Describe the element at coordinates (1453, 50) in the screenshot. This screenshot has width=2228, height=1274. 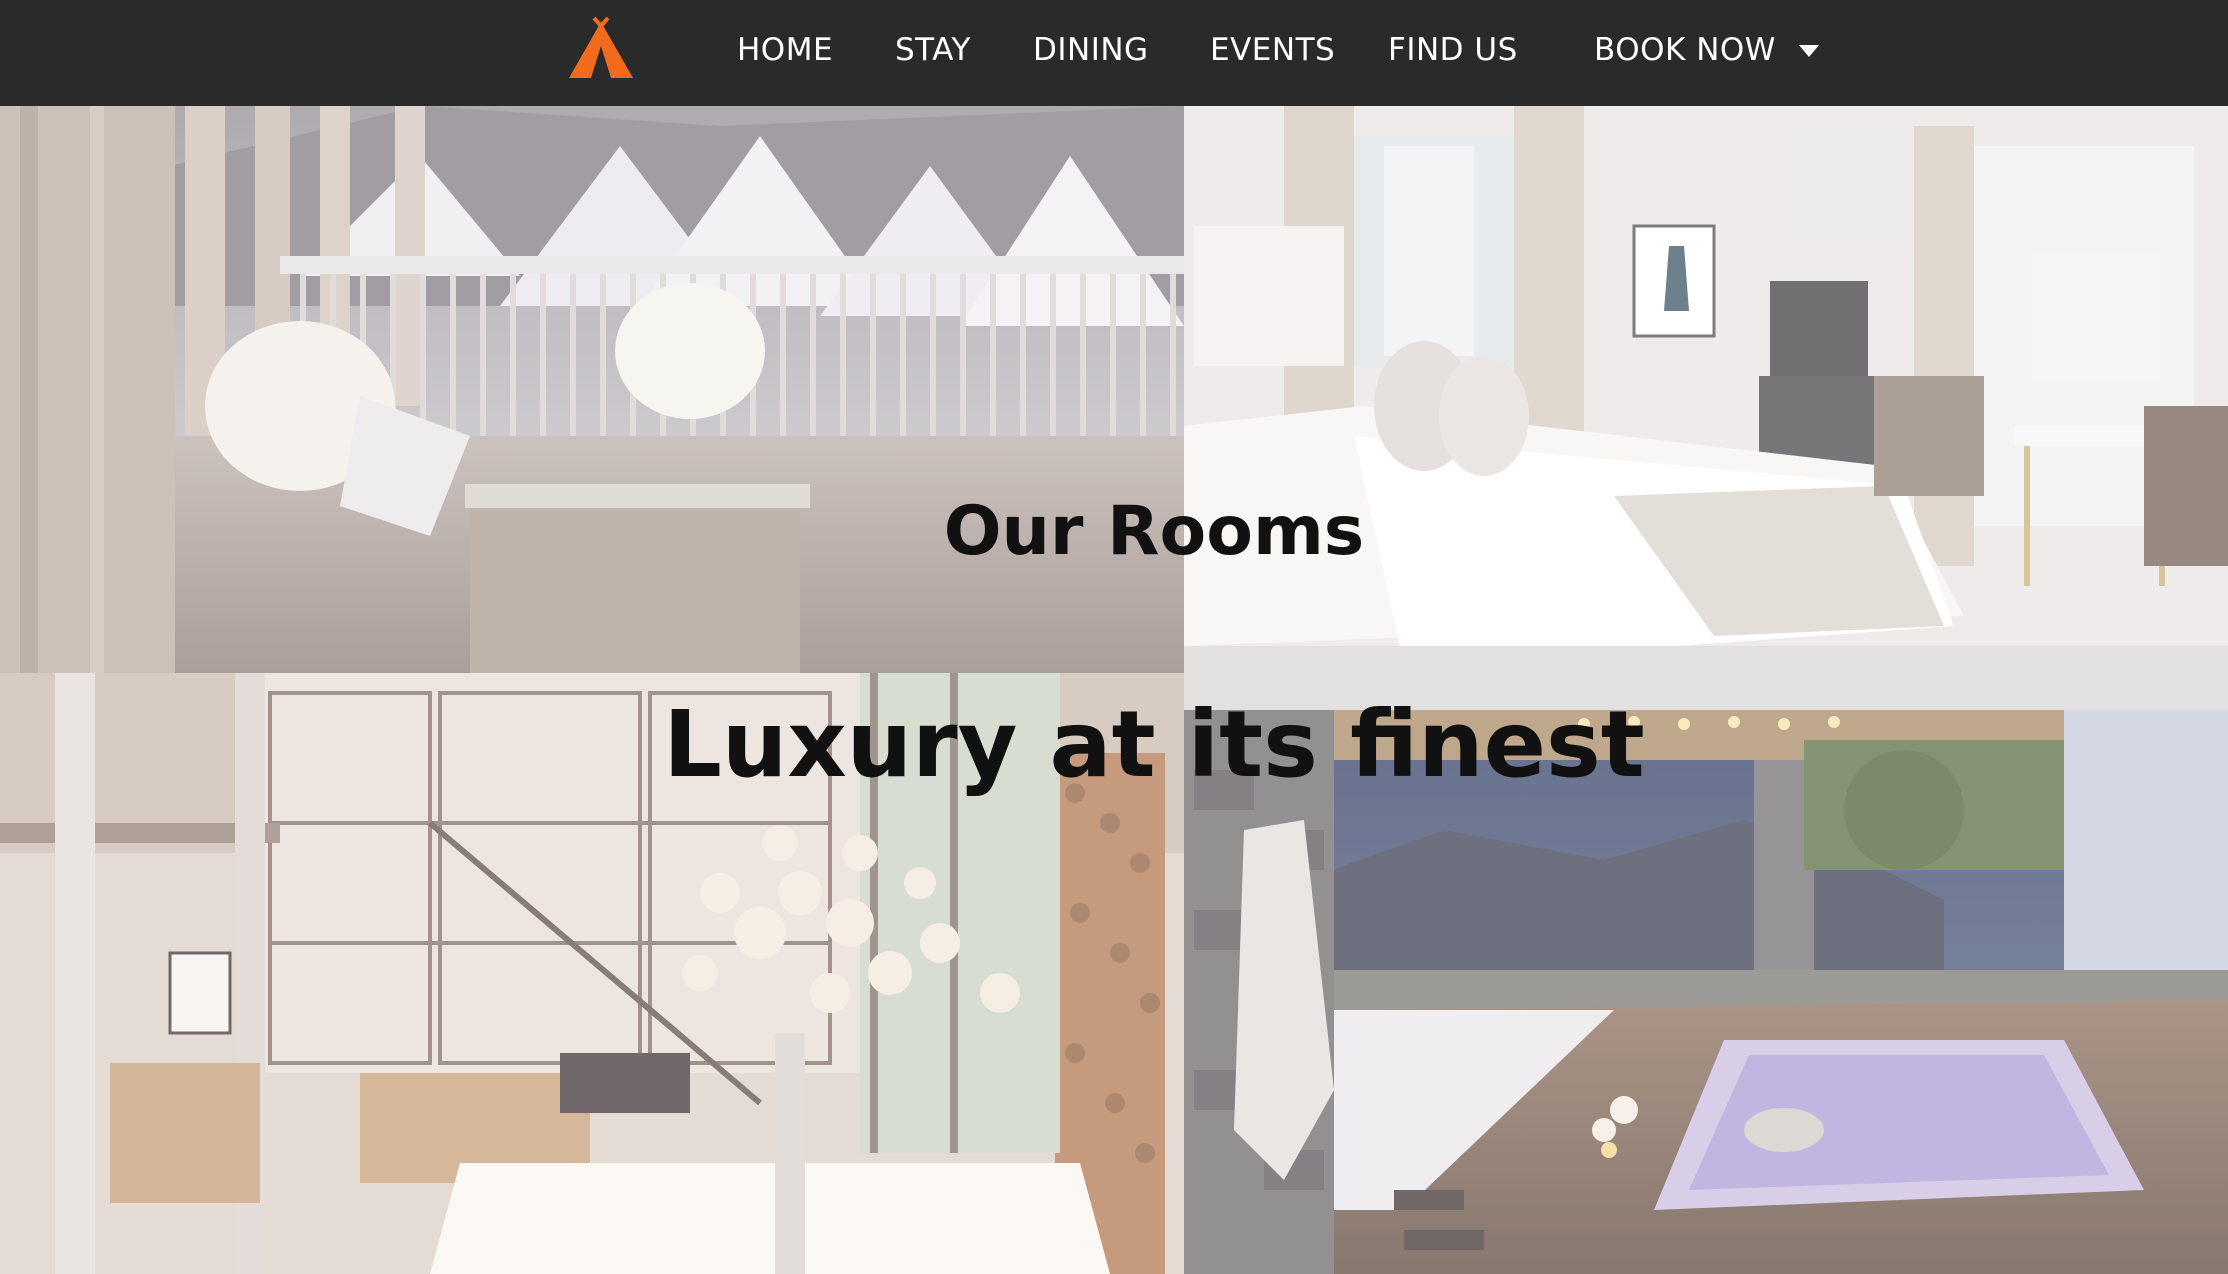
I see `nav-find-us-link: FIND US` at that location.